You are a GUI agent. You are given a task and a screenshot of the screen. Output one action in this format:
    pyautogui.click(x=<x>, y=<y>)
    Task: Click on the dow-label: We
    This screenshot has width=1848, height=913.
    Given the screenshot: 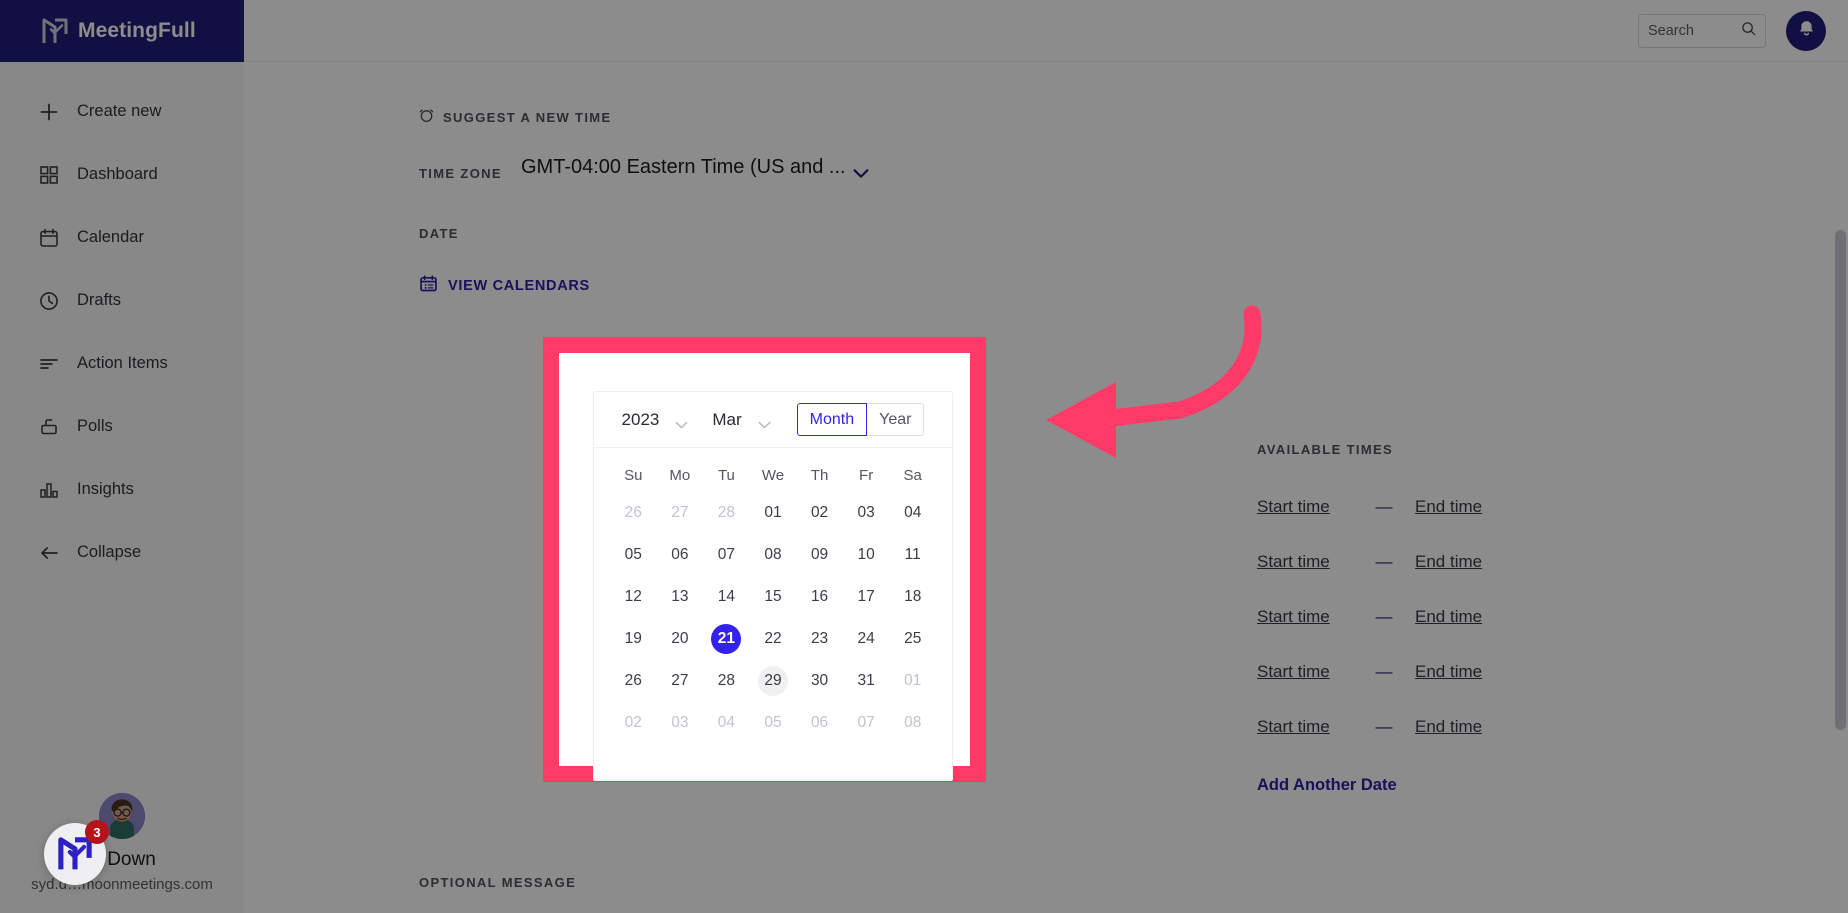 What is the action you would take?
    pyautogui.click(x=773, y=475)
    